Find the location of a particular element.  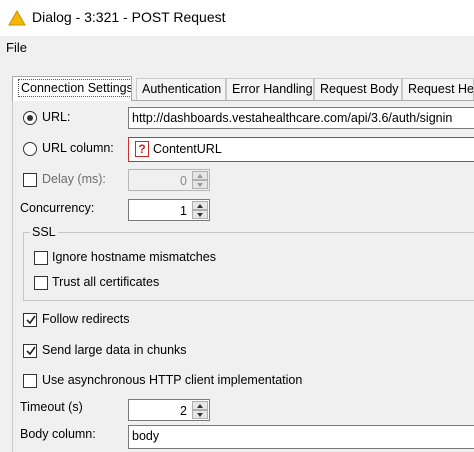

window-title: Dialog - 3:321 - POST Request is located at coordinates (129, 17).